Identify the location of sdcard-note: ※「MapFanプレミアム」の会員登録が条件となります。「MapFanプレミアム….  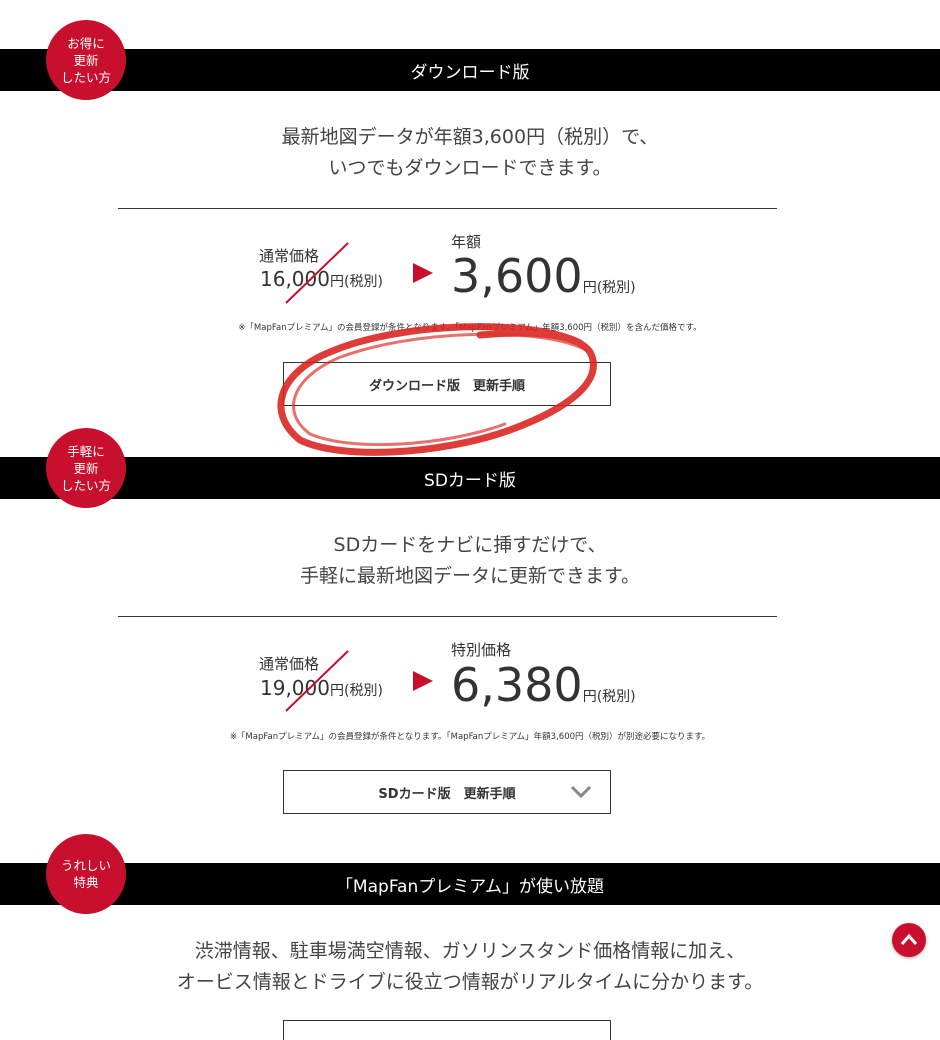
(470, 737).